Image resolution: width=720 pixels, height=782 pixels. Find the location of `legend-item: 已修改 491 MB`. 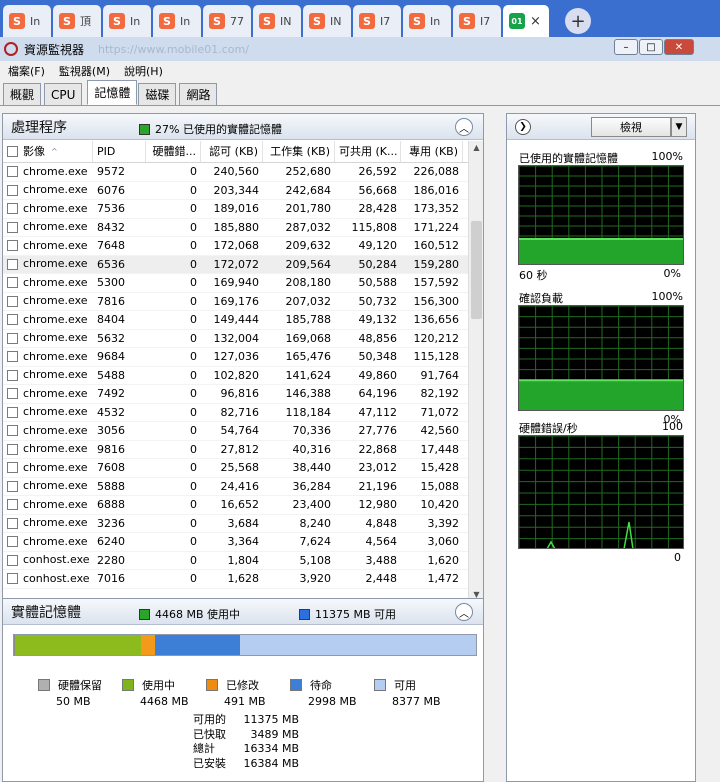

legend-item: 已修改 491 MB is located at coordinates (248, 692).